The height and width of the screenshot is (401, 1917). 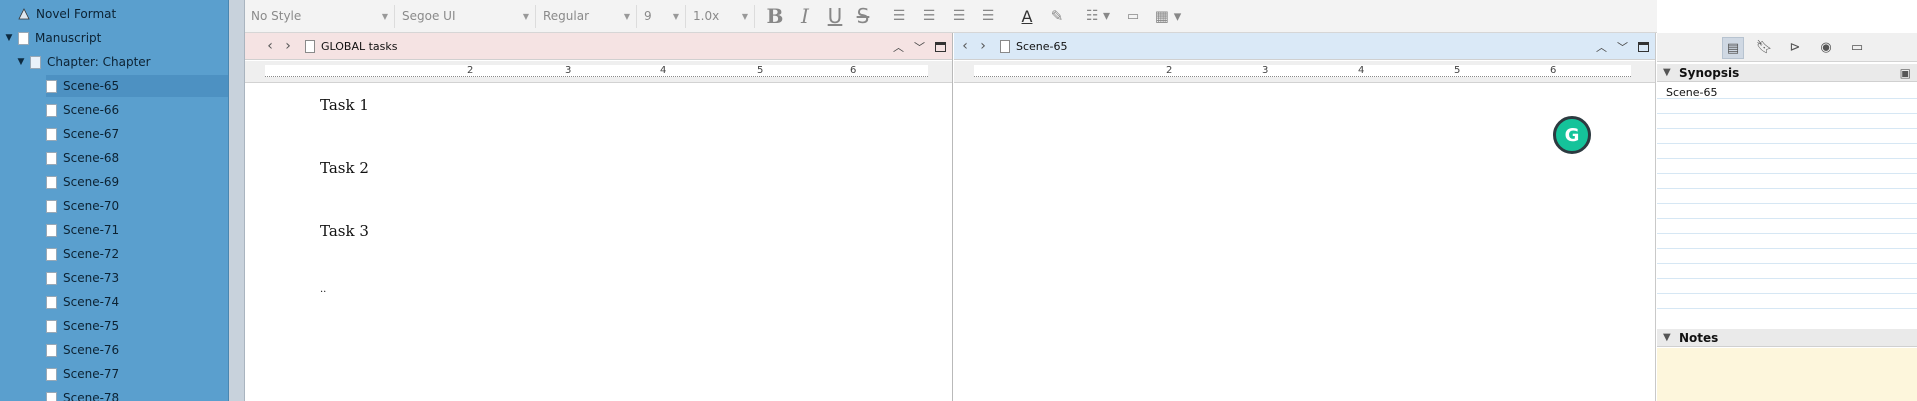 I want to click on underline-icon: U, so click(x=835, y=16).